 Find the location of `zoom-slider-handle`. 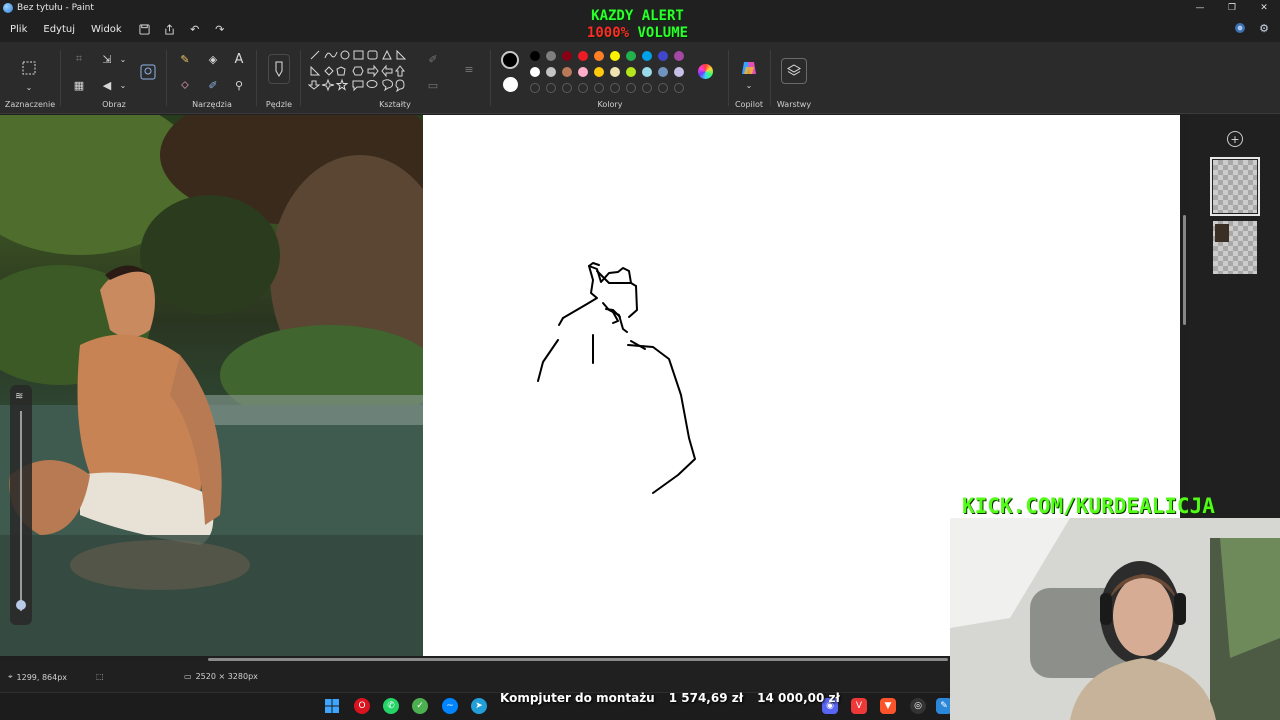

zoom-slider-handle is located at coordinates (21, 605).